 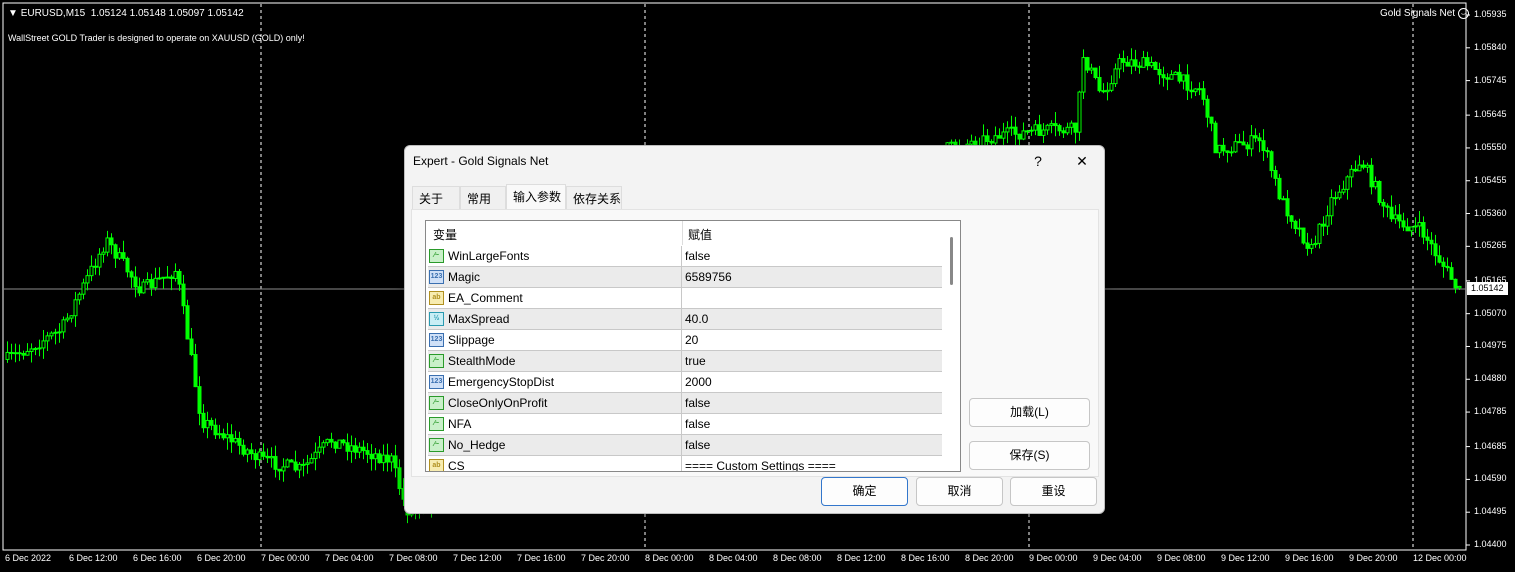 I want to click on tab-inputs: 输入参数, so click(x=536, y=197).